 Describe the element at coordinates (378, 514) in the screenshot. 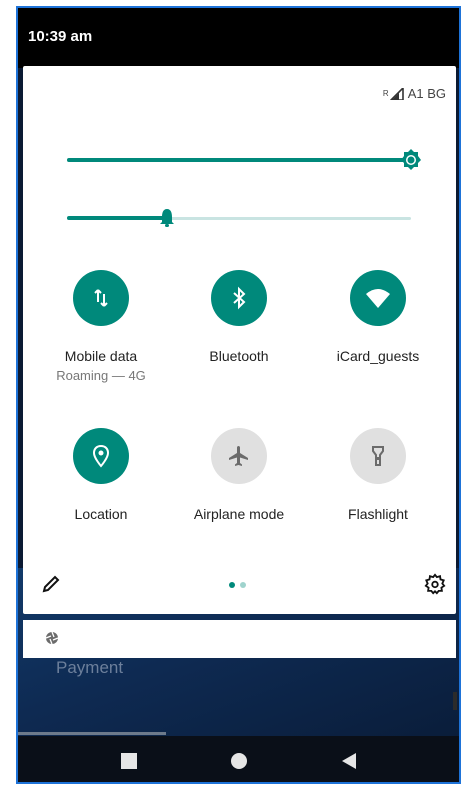

I see `tile-label: Flashlight` at that location.